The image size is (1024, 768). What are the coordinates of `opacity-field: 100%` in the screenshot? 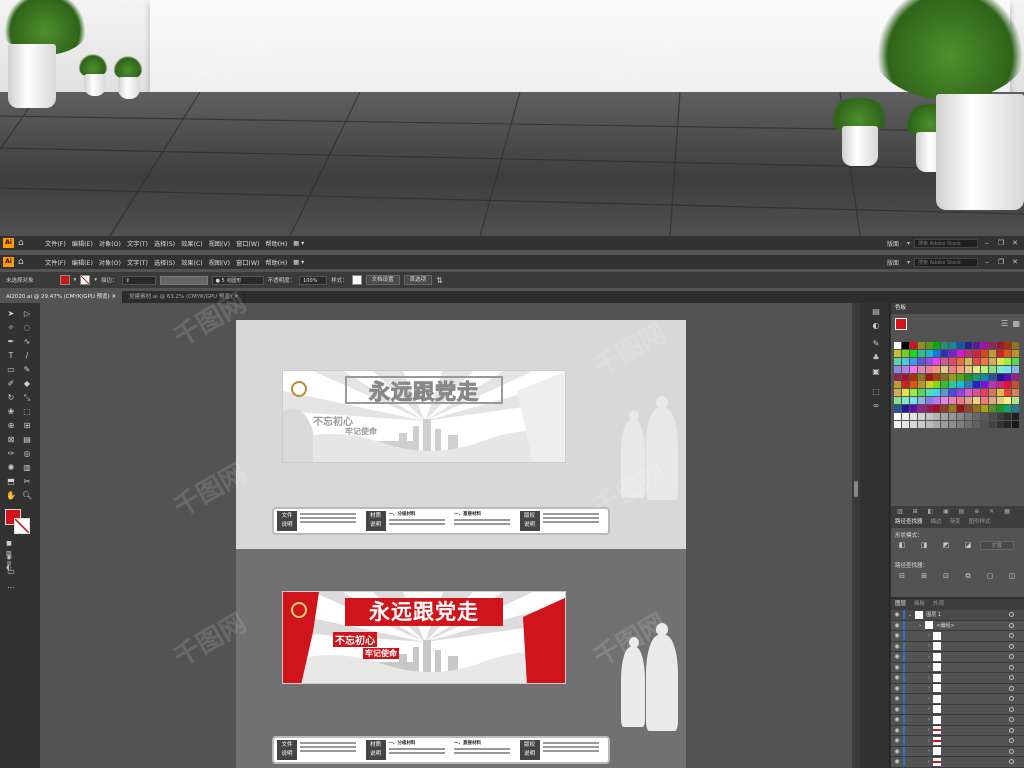 It's located at (313, 280).